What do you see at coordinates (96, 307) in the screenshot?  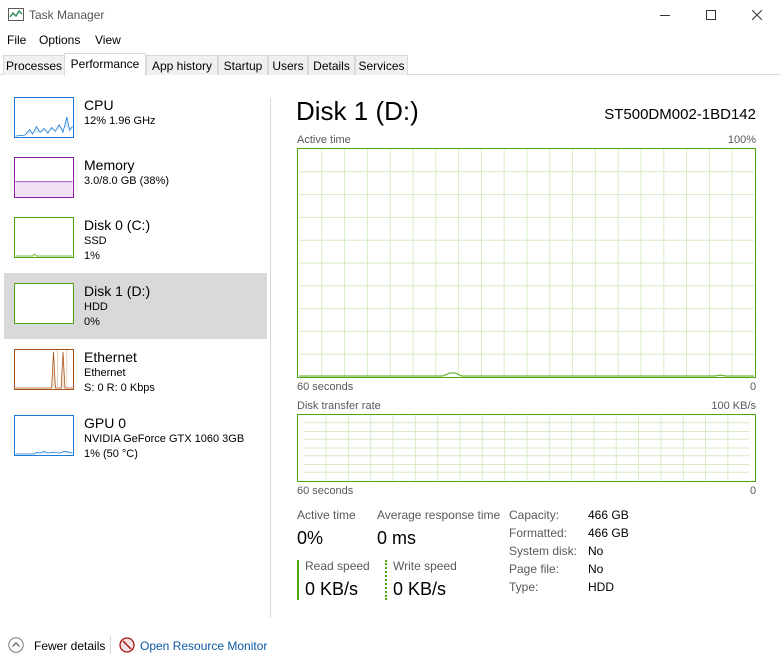 I see `sidebar-disk1-type: HDD` at bounding box center [96, 307].